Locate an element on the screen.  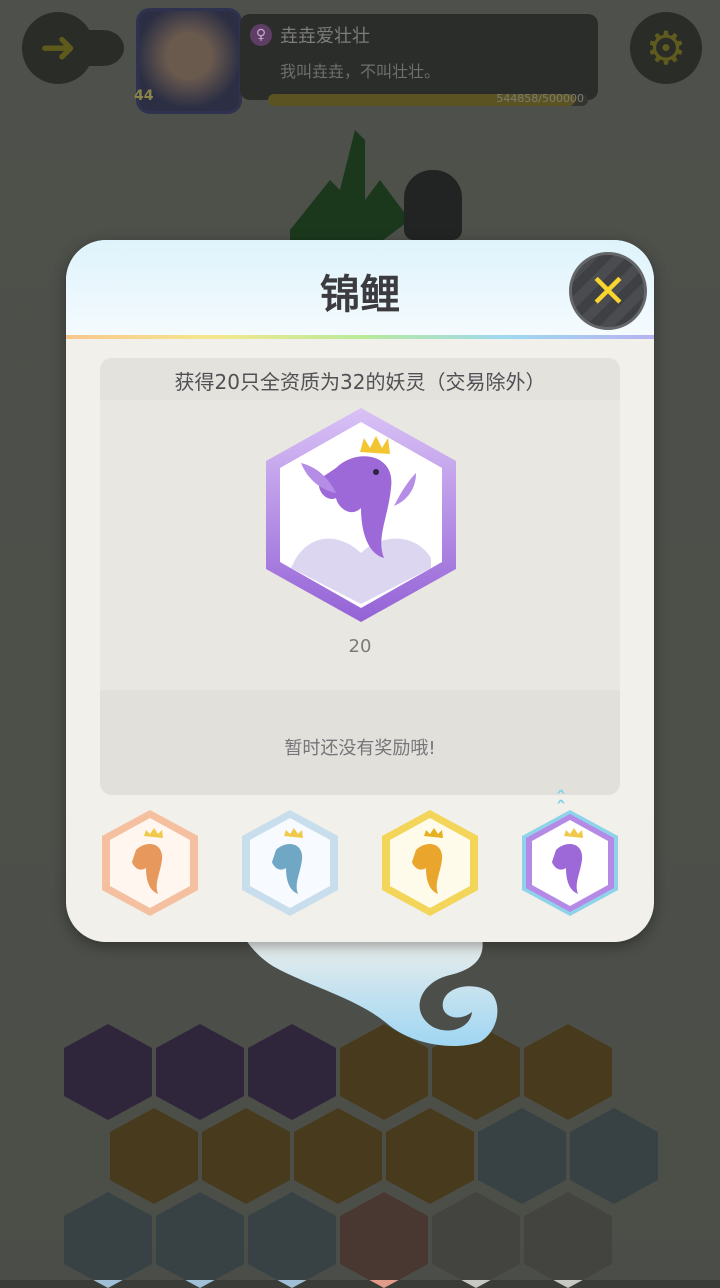
female-gender-icon: ♀ is located at coordinates (261, 35).